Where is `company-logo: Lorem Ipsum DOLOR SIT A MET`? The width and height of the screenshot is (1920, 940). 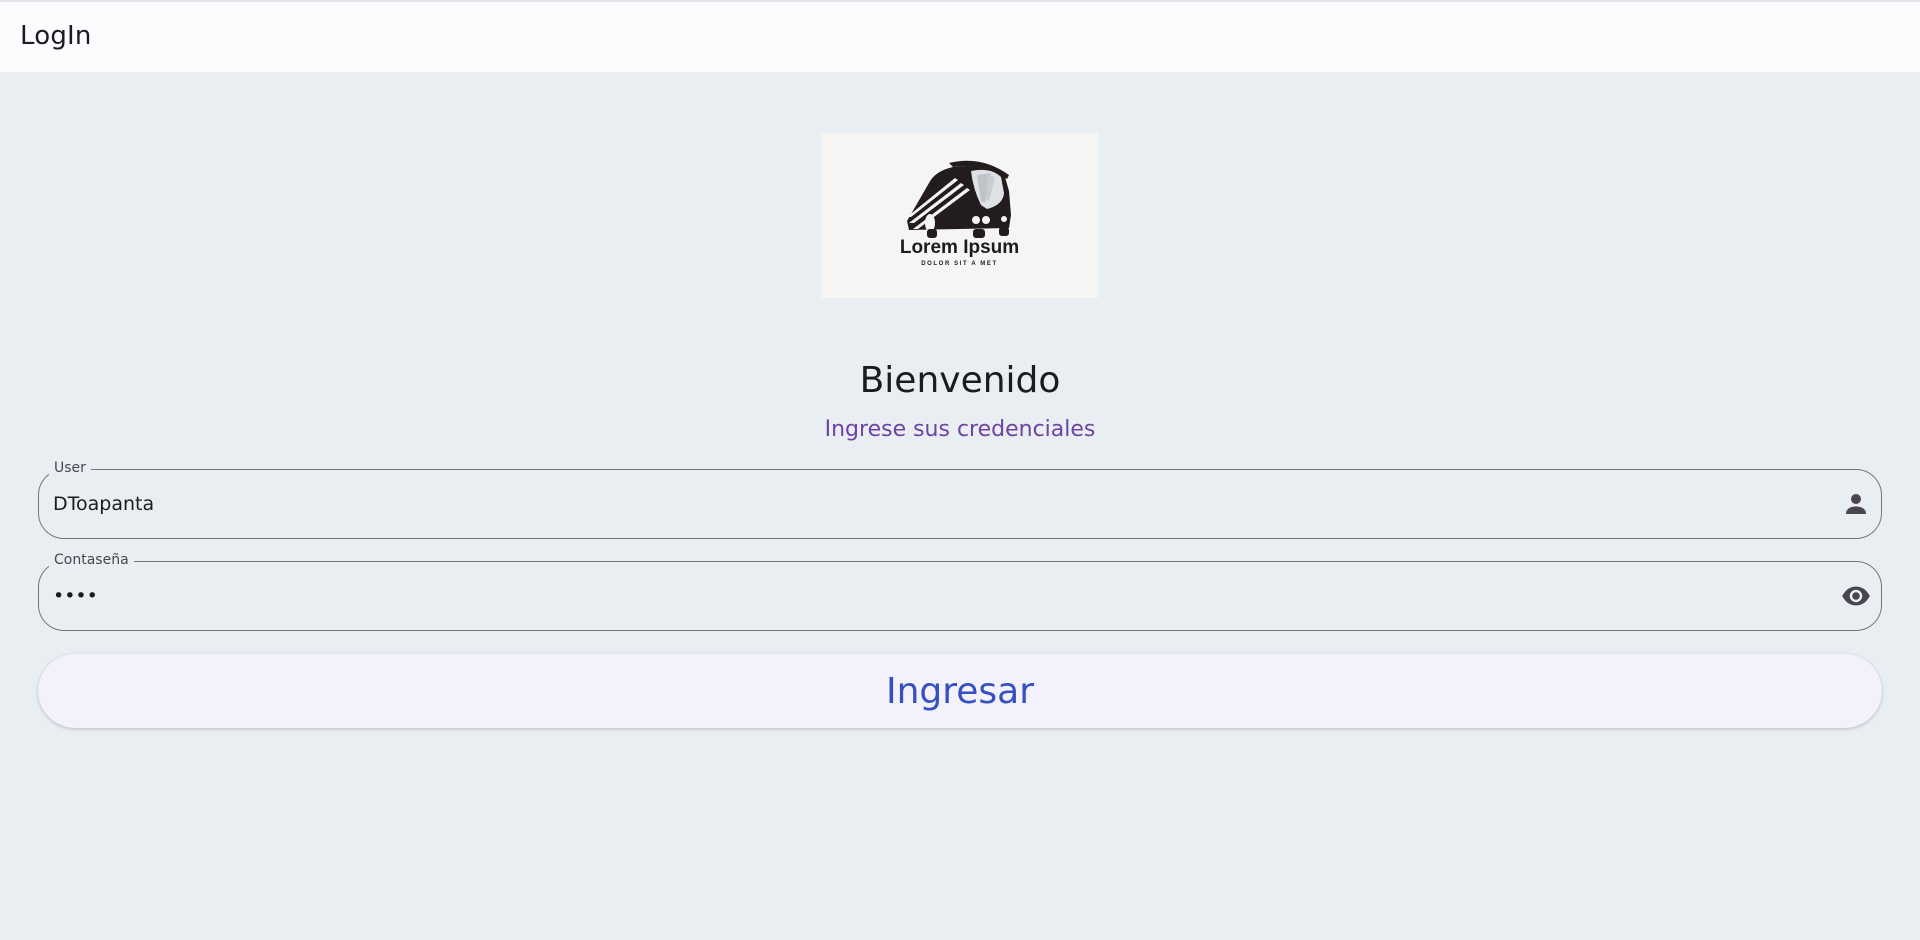 company-logo: Lorem Ipsum DOLOR SIT A MET is located at coordinates (959, 215).